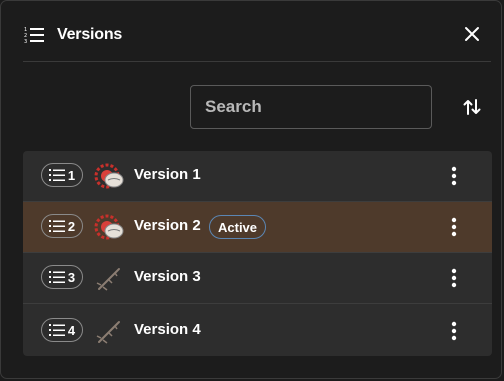 The image size is (504, 381). What do you see at coordinates (167, 174) in the screenshot?
I see `version-name: Version 1` at bounding box center [167, 174].